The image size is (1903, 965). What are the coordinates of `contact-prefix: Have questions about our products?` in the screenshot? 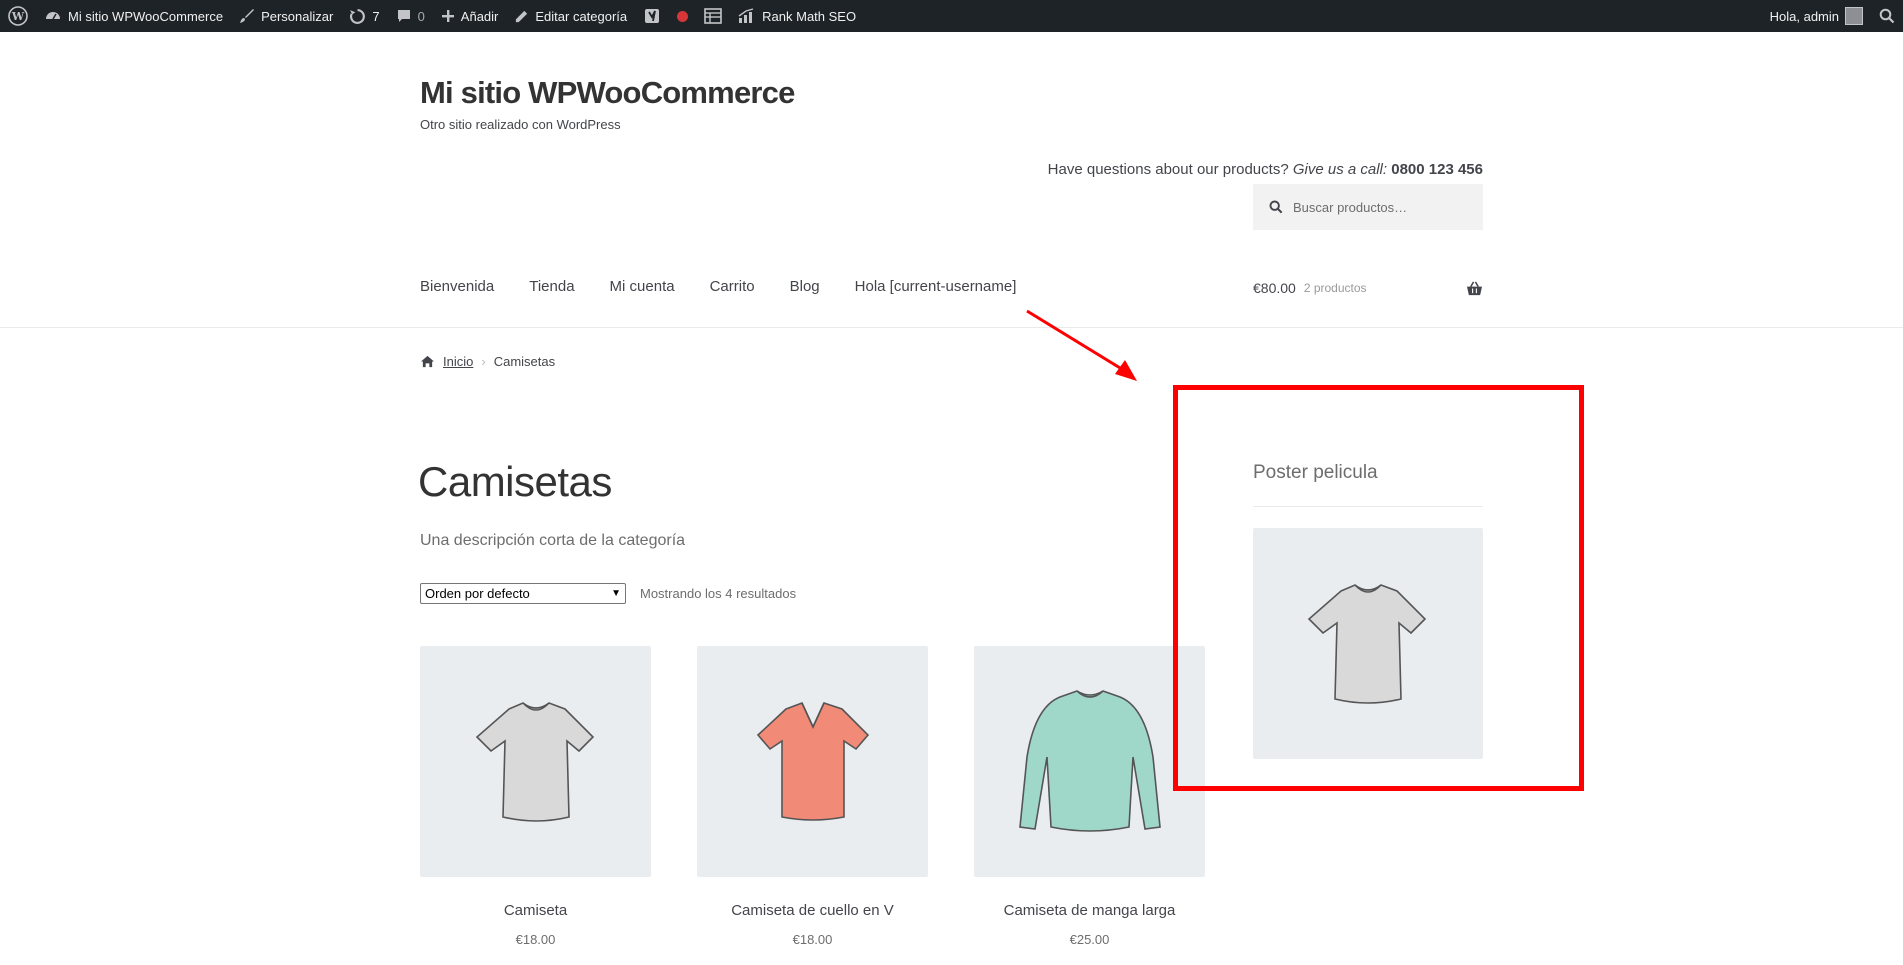 It's located at (1168, 169).